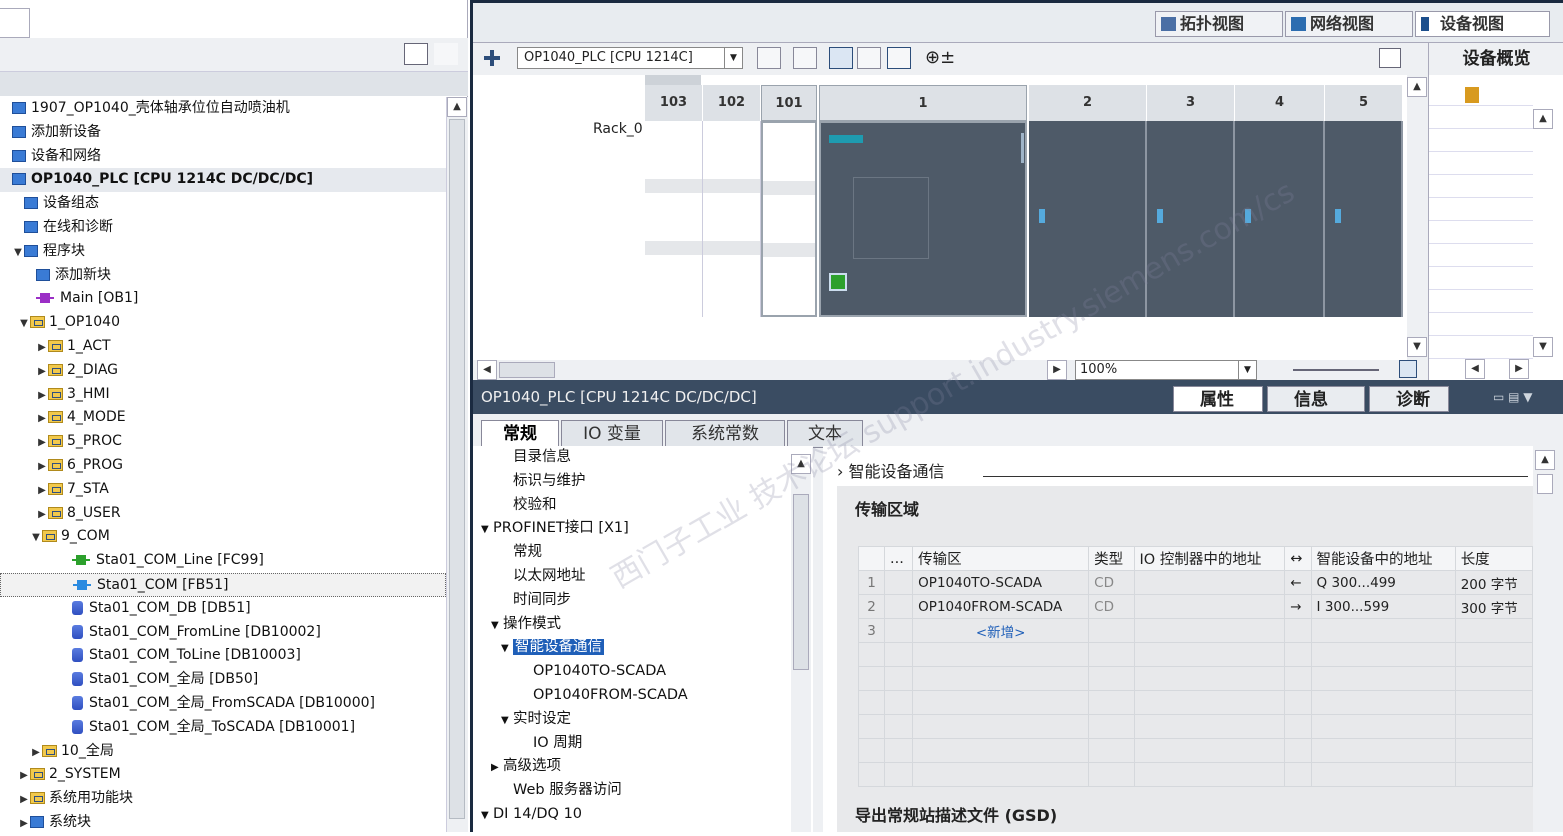 This screenshot has height=836, width=1563. Describe the element at coordinates (1218, 399) in the screenshot. I see `tab-properties: 属性` at that location.